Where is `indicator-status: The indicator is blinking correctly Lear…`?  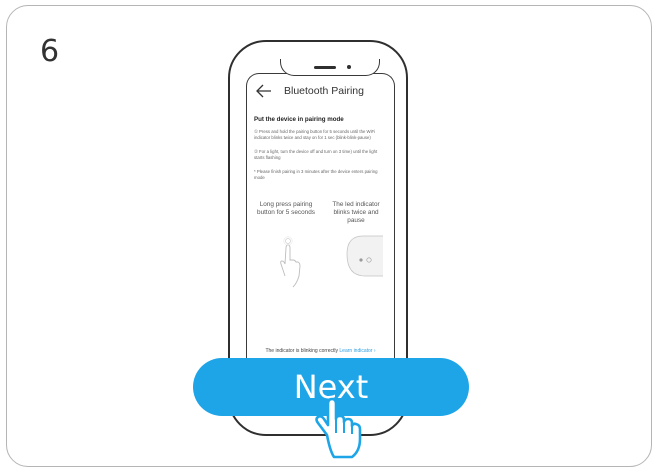
indicator-status: The indicator is blinking correctly Lear… is located at coordinates (320, 351).